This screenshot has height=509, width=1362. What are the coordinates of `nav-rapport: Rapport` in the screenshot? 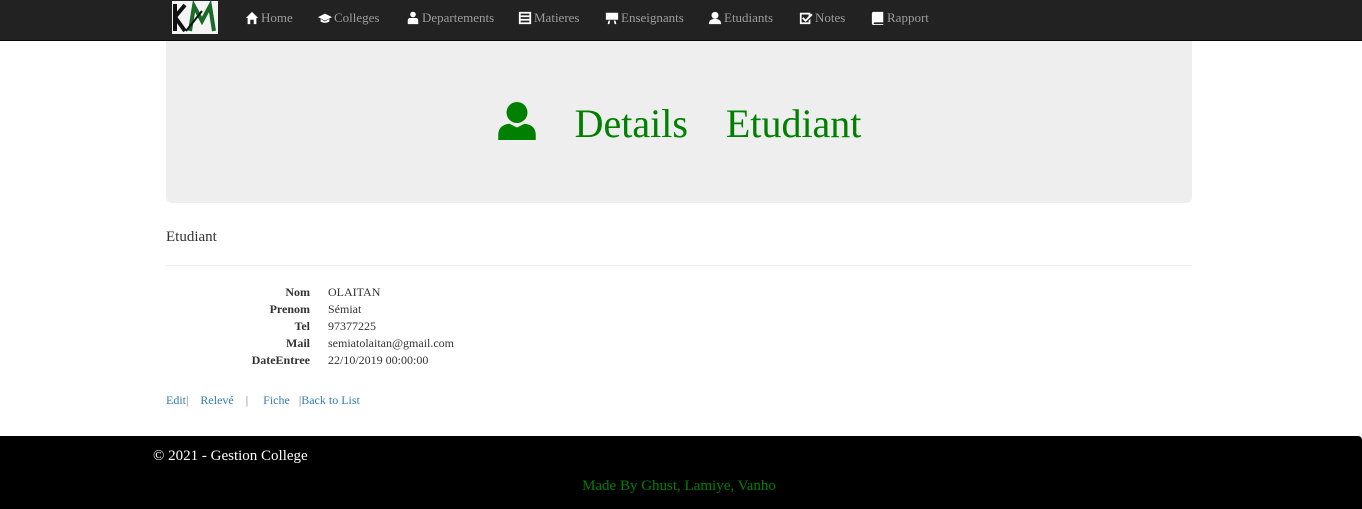 It's located at (900, 18).